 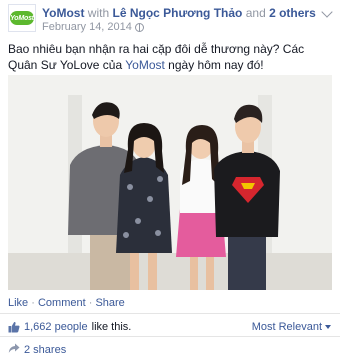 I want to click on likes-summary: 1,662 people like this., so click(x=69, y=327).